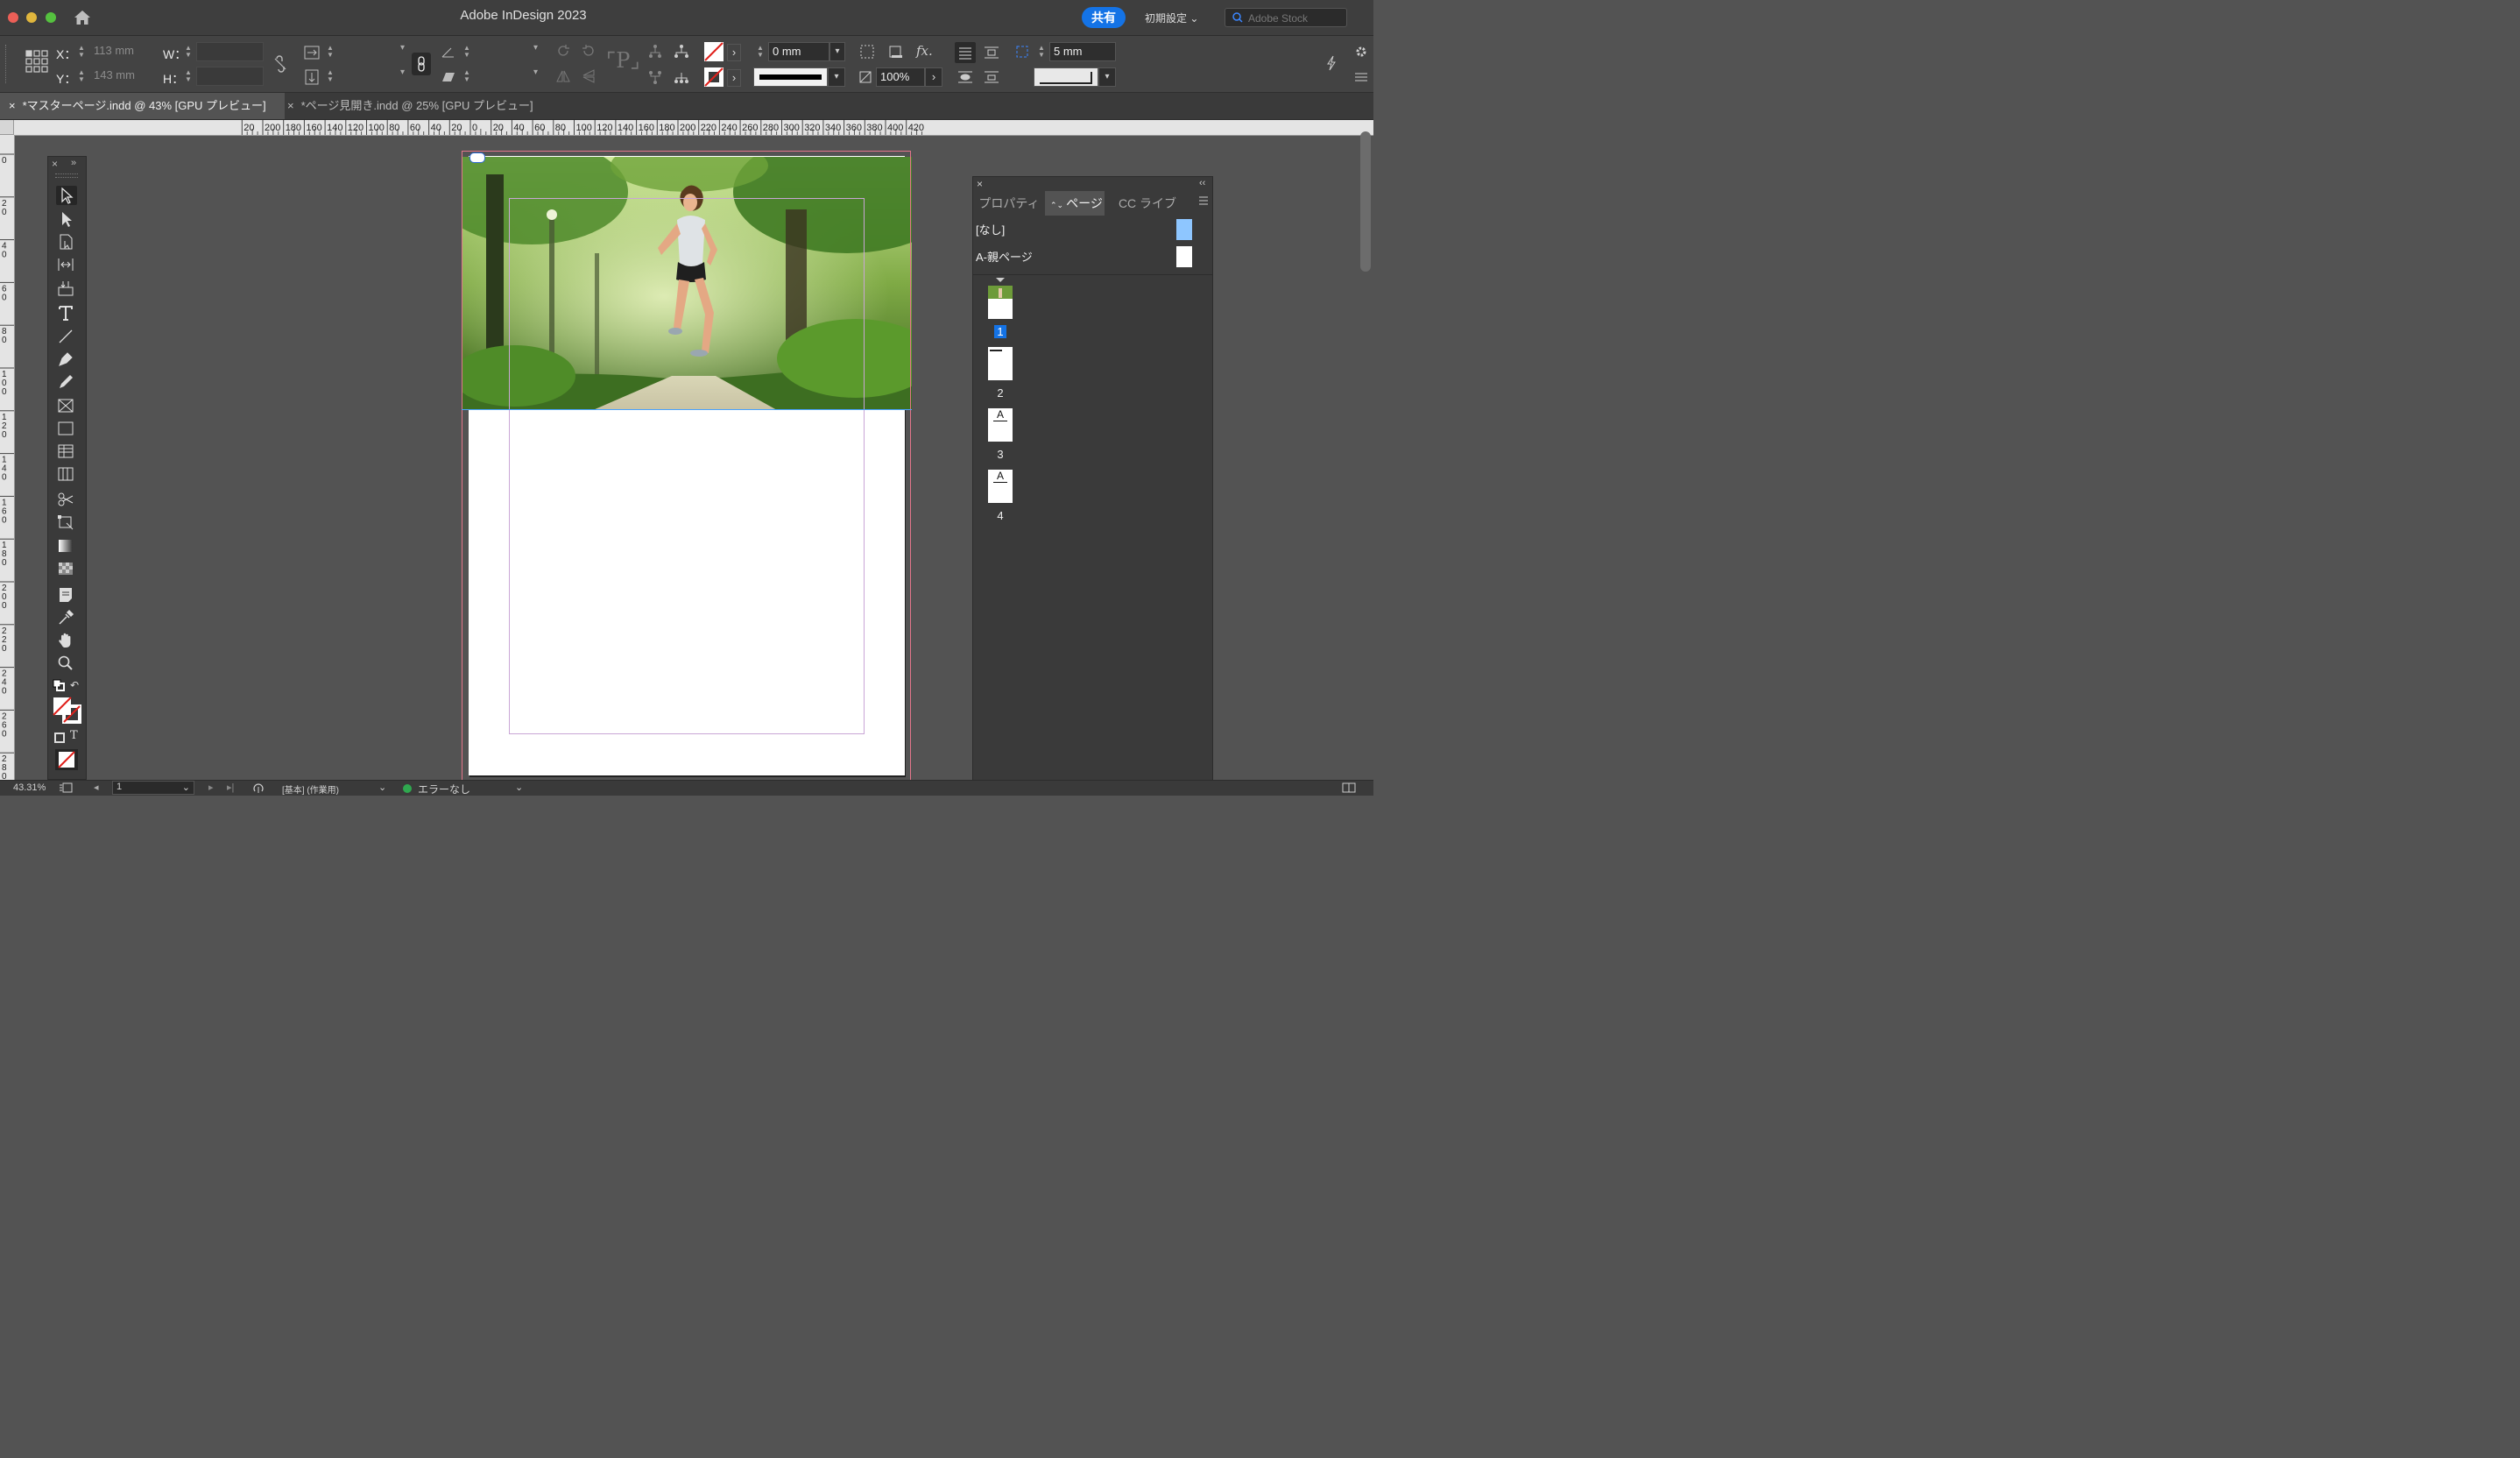 This screenshot has width=2520, height=1458. What do you see at coordinates (66, 499) in the screenshot?
I see `scissors-tool-icon` at bounding box center [66, 499].